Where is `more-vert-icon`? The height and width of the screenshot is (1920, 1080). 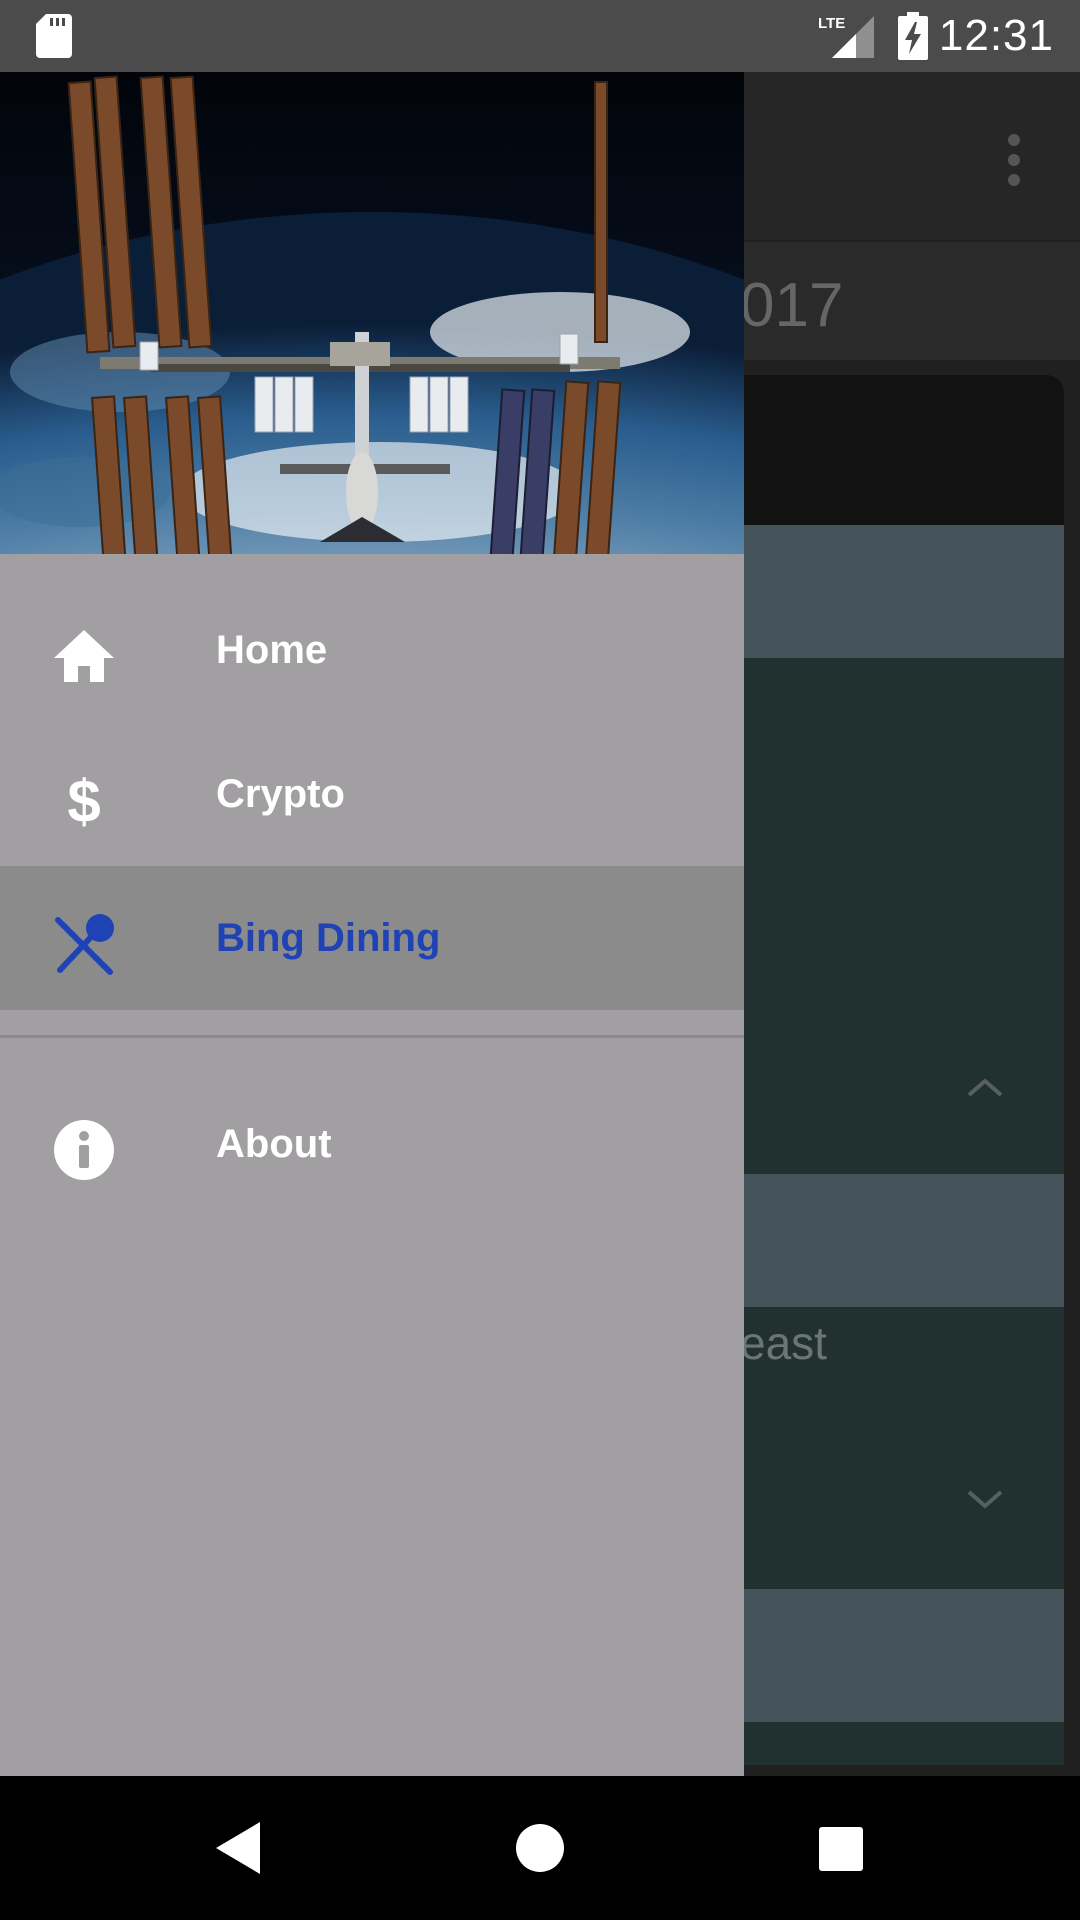
more-vert-icon is located at coordinates (1014, 160).